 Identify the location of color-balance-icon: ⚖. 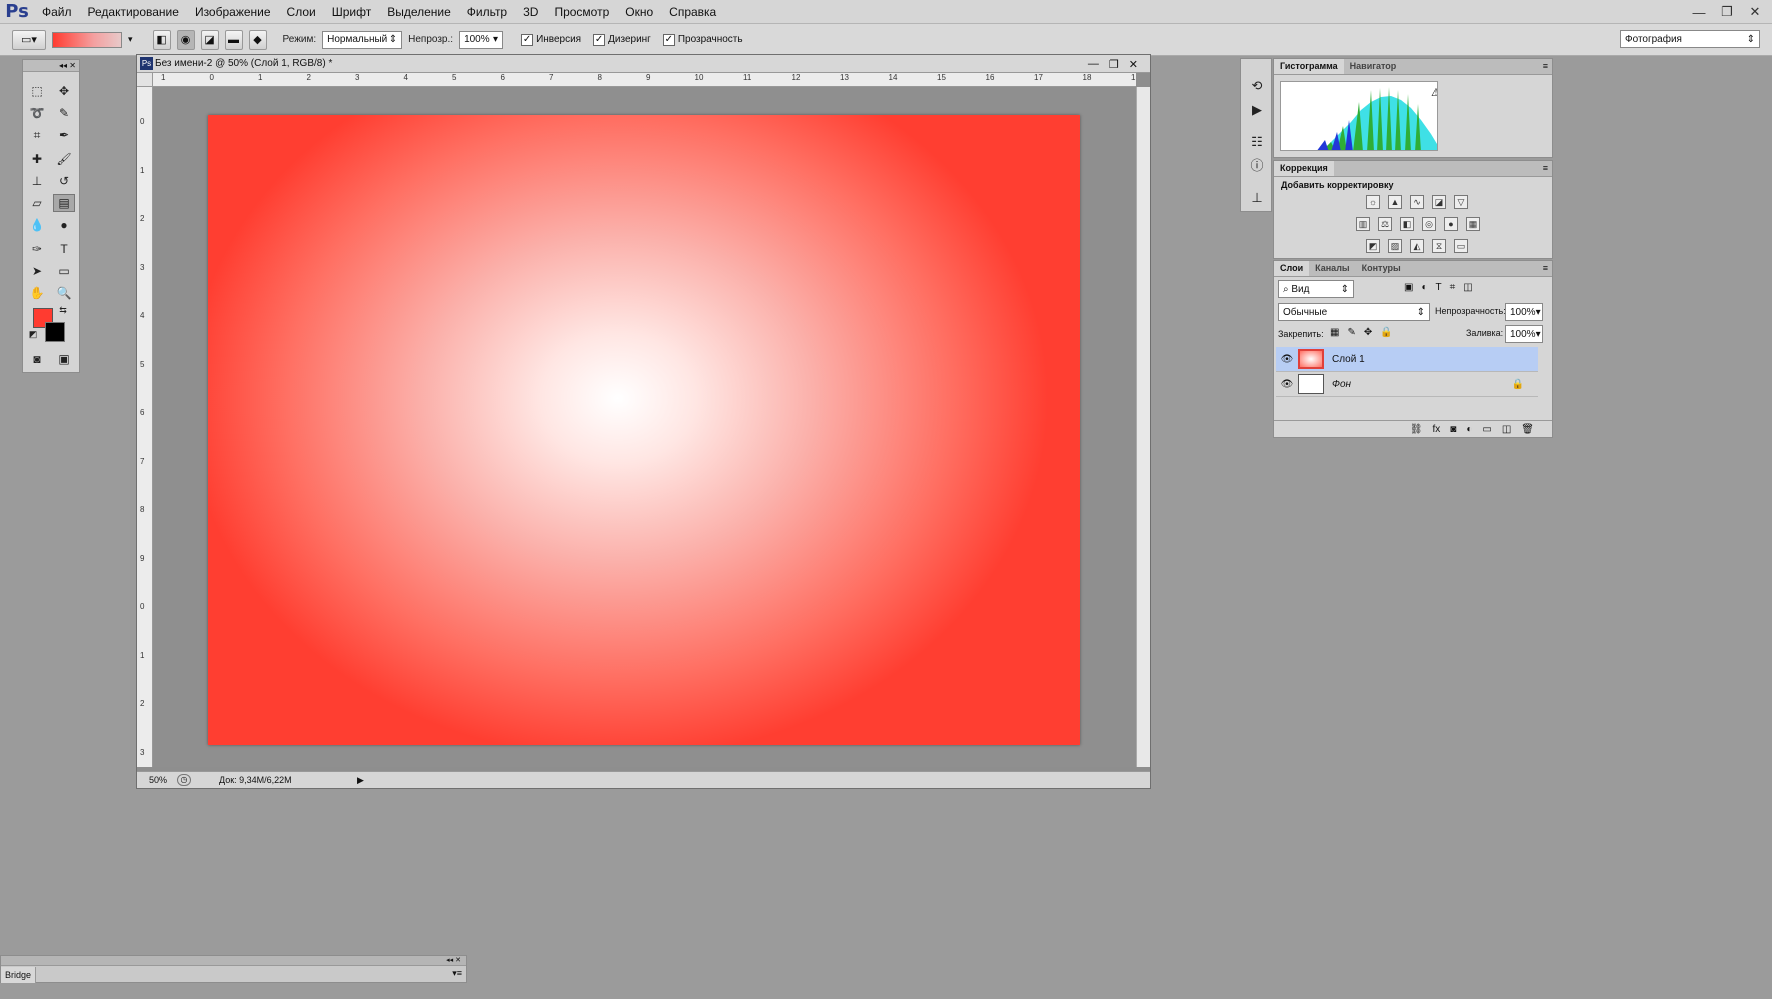
(1385, 224).